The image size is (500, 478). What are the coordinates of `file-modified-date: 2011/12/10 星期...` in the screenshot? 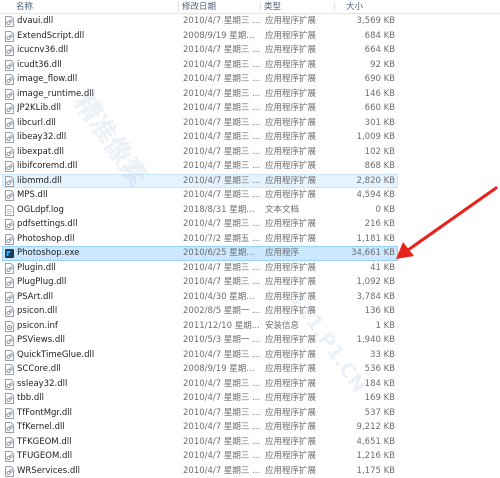 It's located at (221, 325).